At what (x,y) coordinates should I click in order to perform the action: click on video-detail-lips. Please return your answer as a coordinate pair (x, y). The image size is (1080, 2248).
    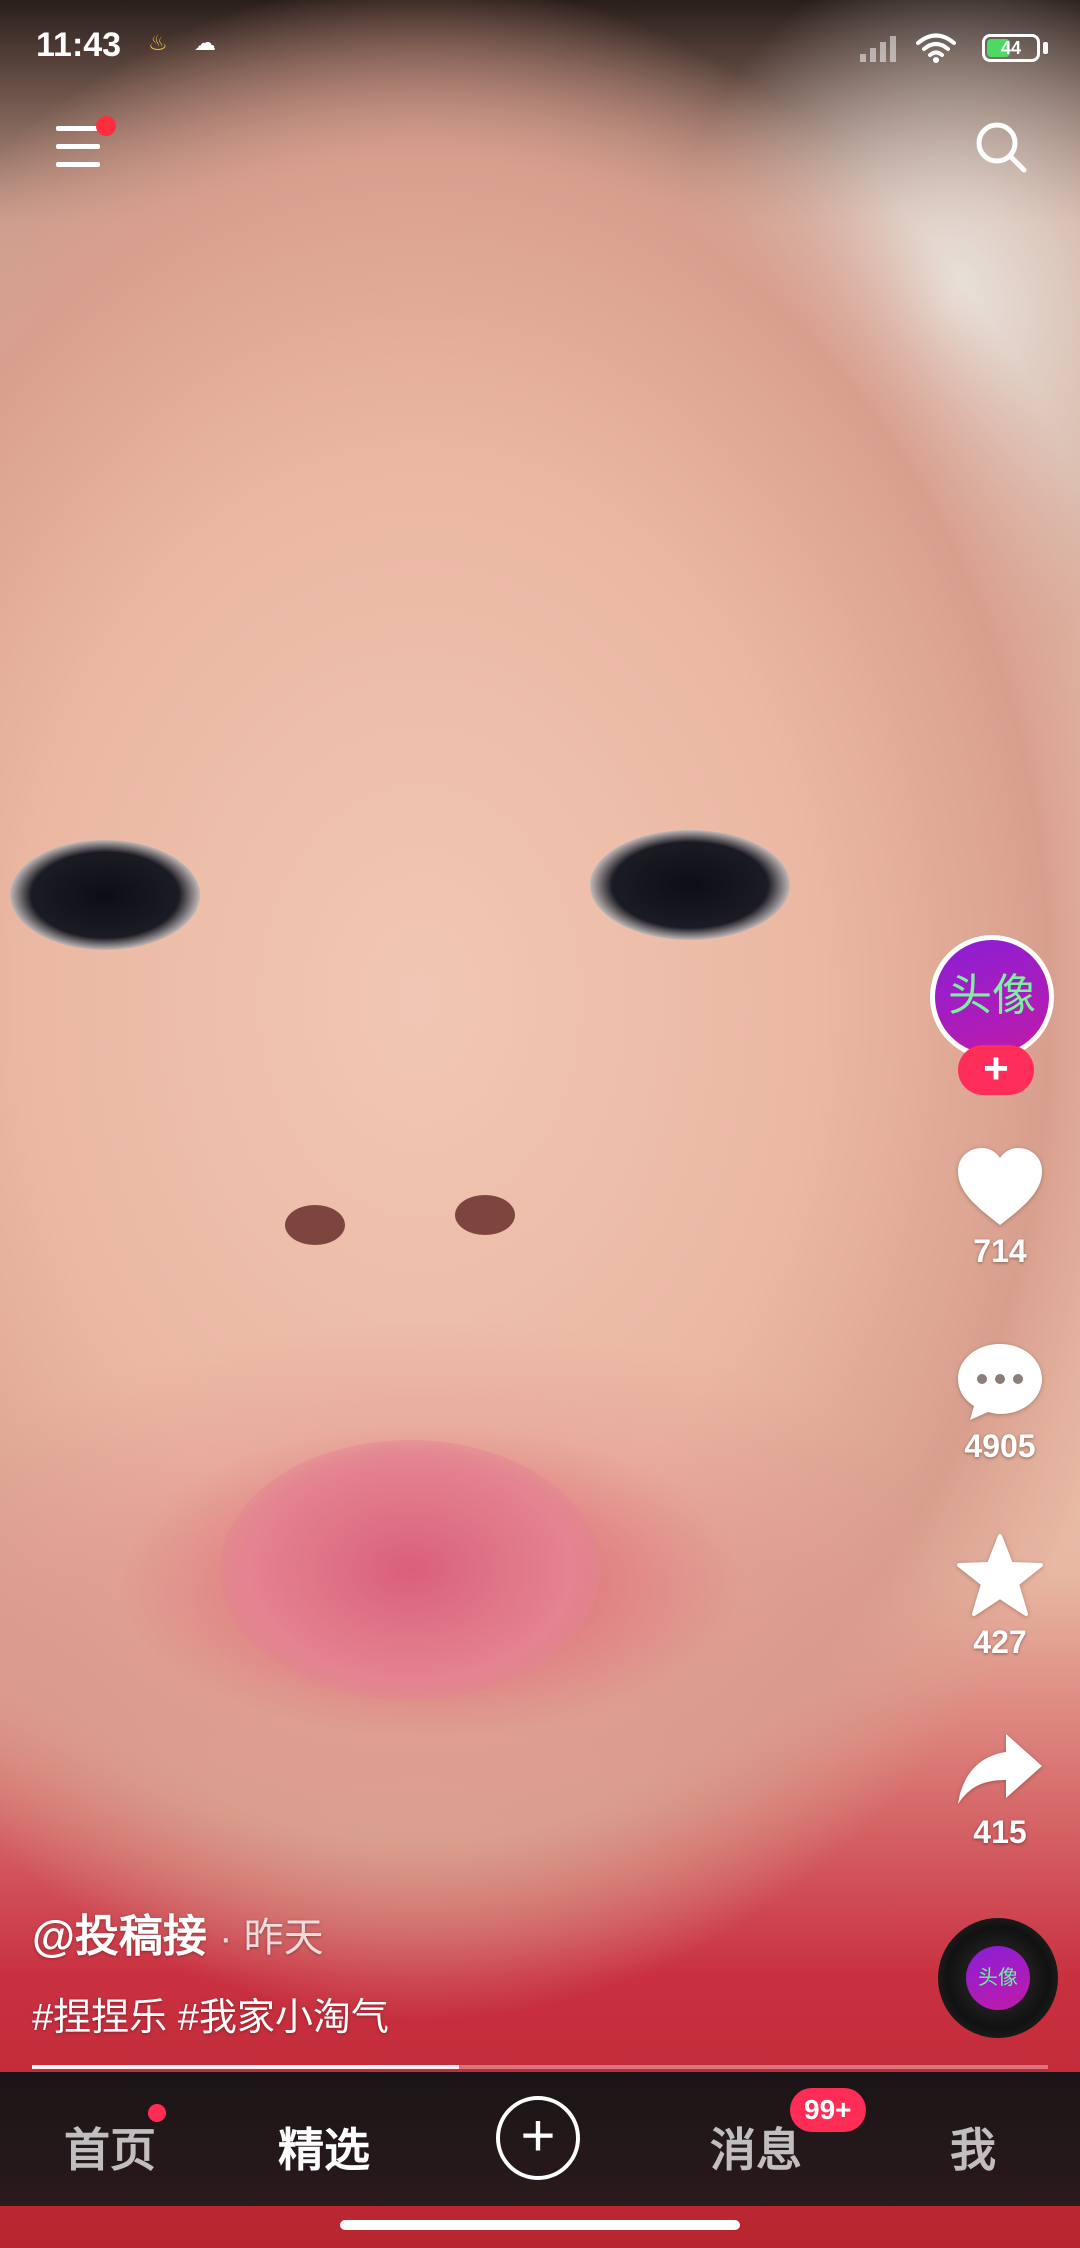
    Looking at the image, I should click on (410, 1570).